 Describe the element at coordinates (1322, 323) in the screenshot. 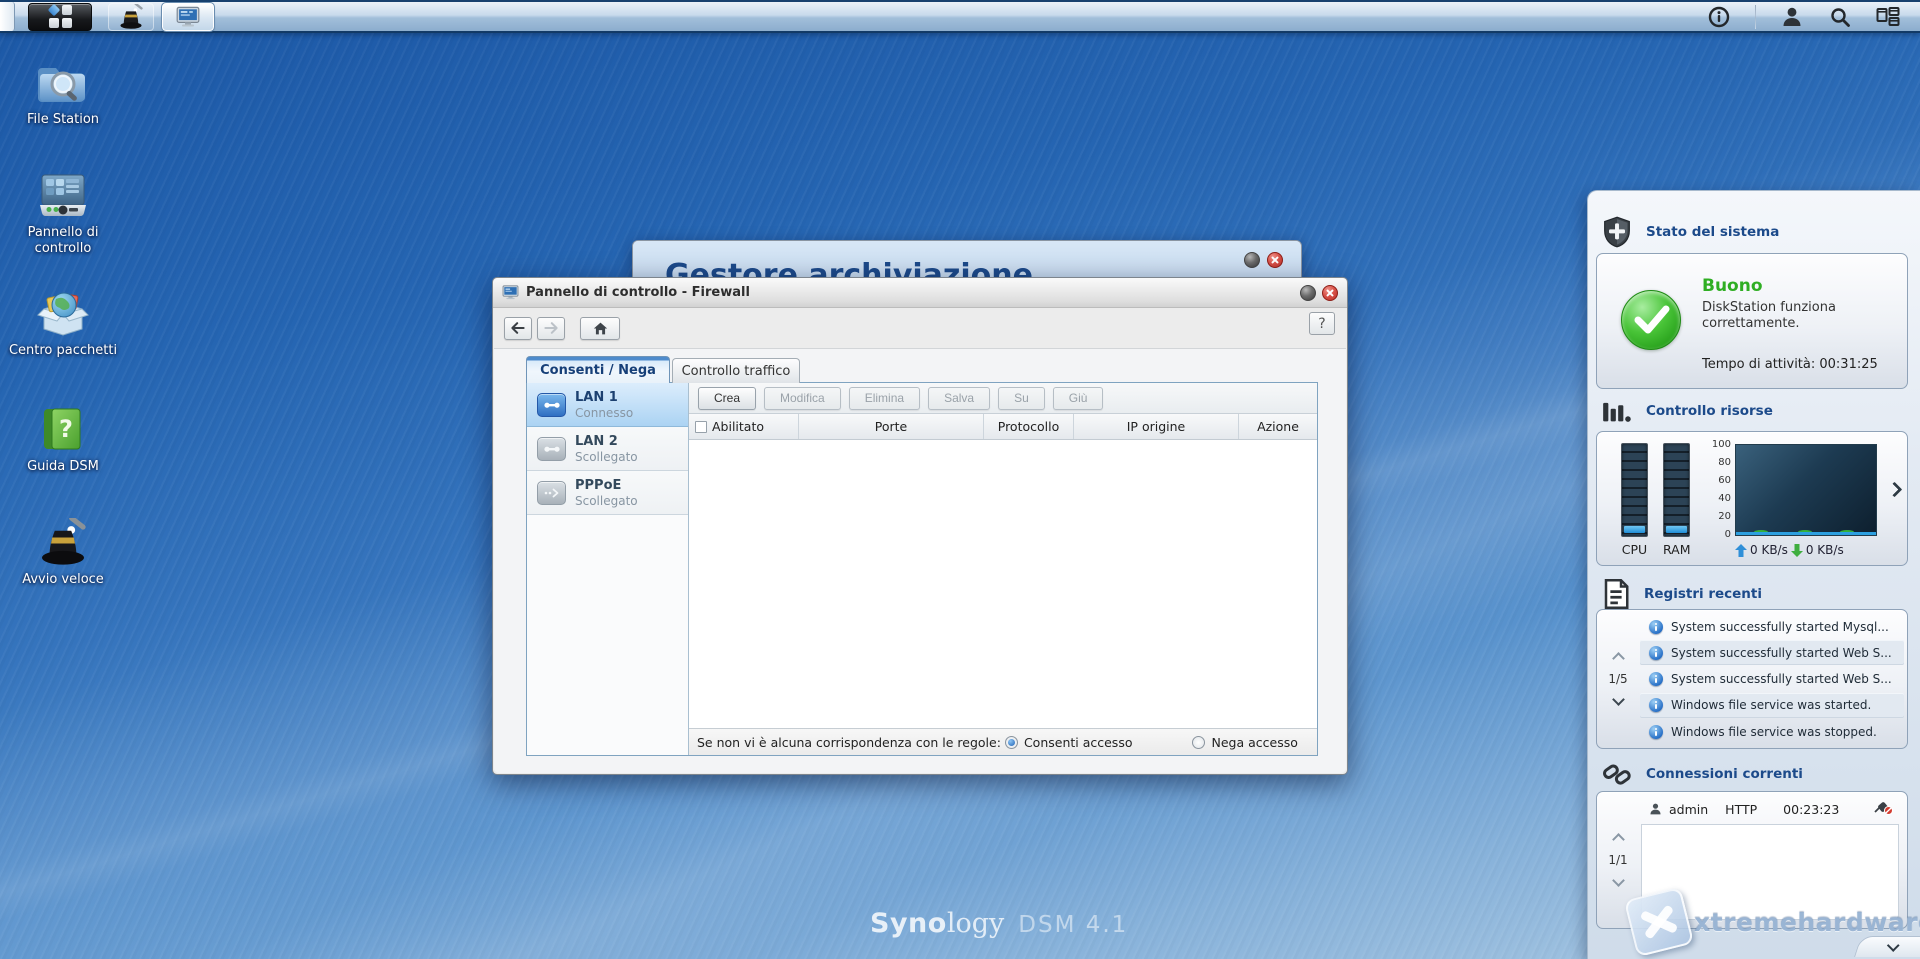

I see `help-button: ?` at that location.